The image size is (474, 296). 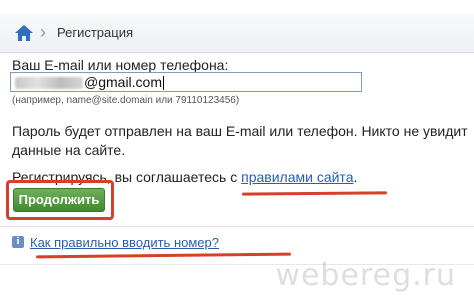 What do you see at coordinates (123, 82) in the screenshot?
I see `email-value: @gmail.com` at bounding box center [123, 82].